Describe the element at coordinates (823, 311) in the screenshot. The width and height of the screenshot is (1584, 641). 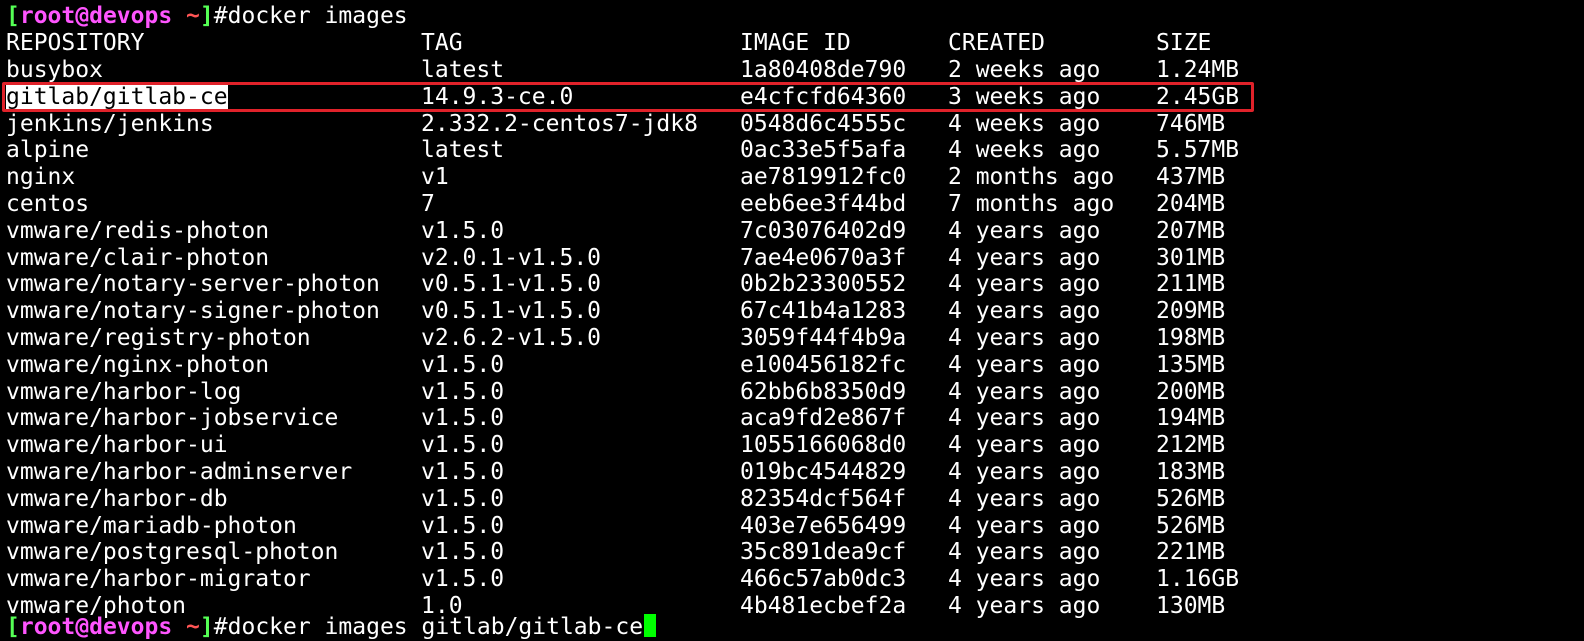
I see `cell-image-id: 67c41b4a1283` at that location.